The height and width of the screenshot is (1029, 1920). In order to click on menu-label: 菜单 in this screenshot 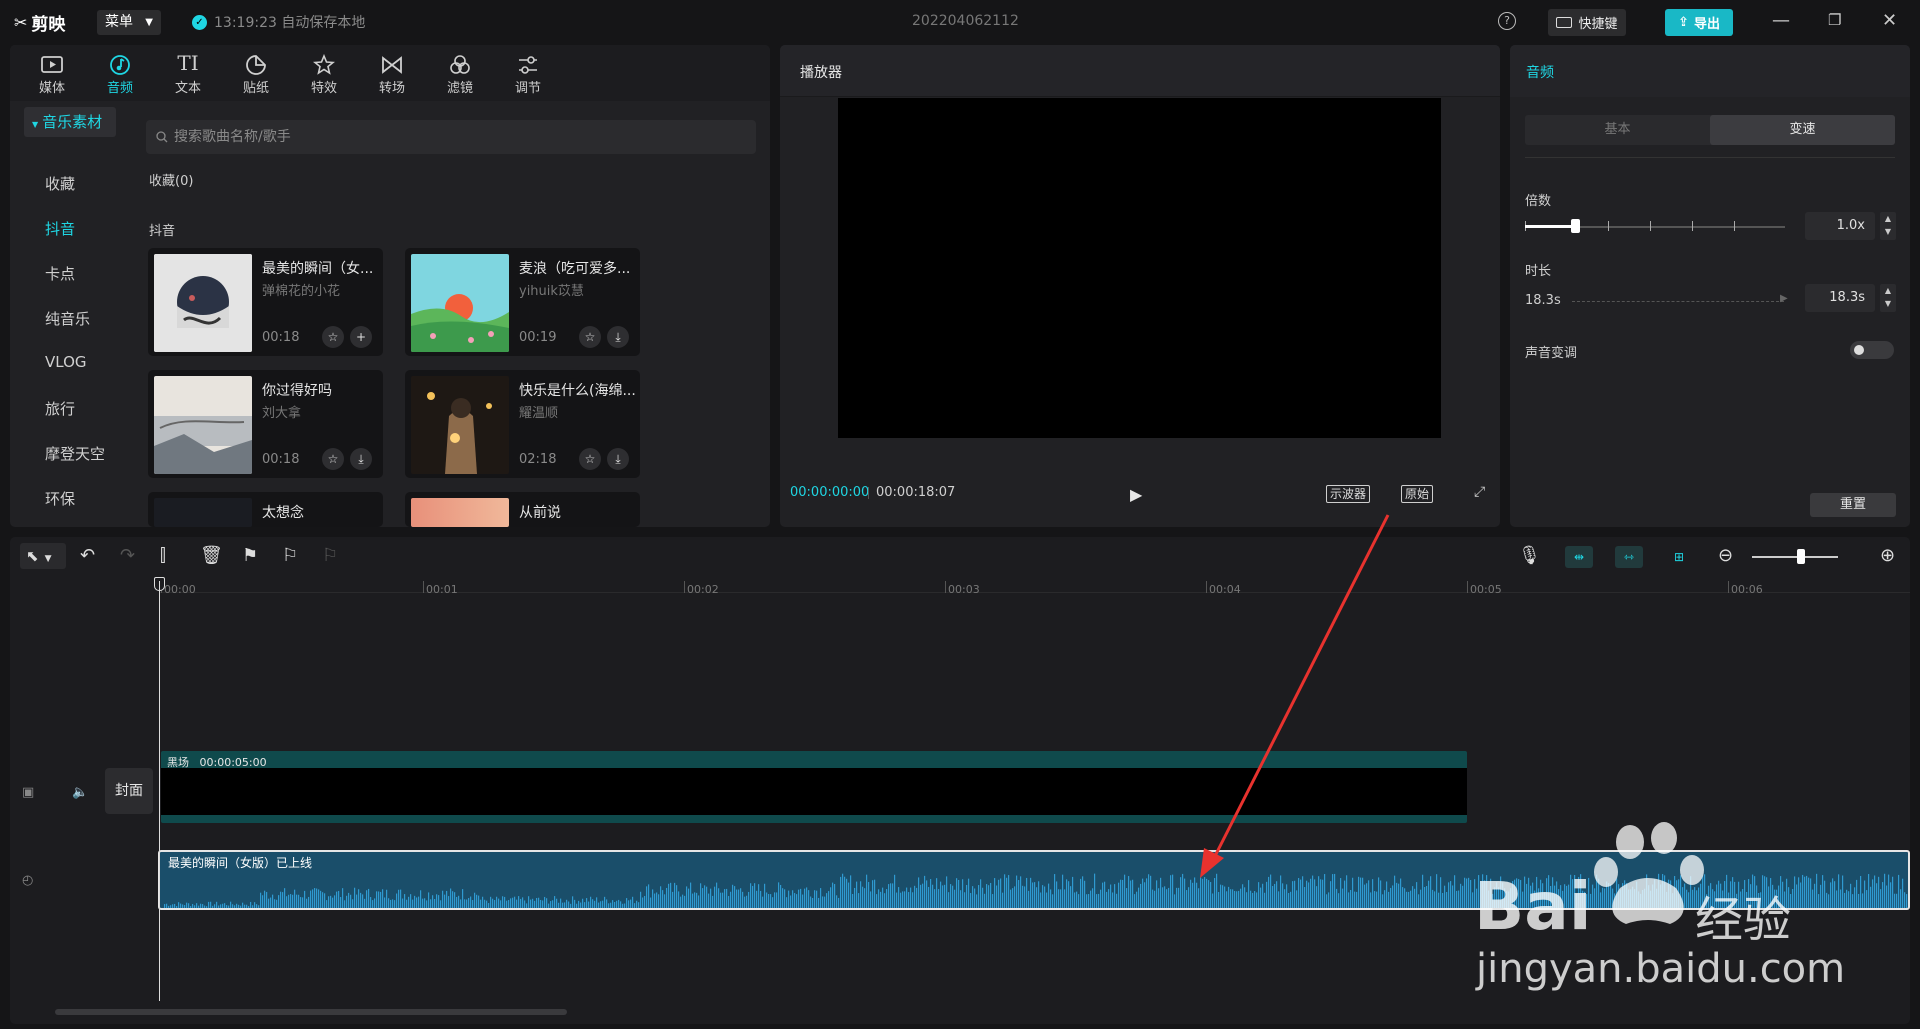, I will do `click(119, 22)`.